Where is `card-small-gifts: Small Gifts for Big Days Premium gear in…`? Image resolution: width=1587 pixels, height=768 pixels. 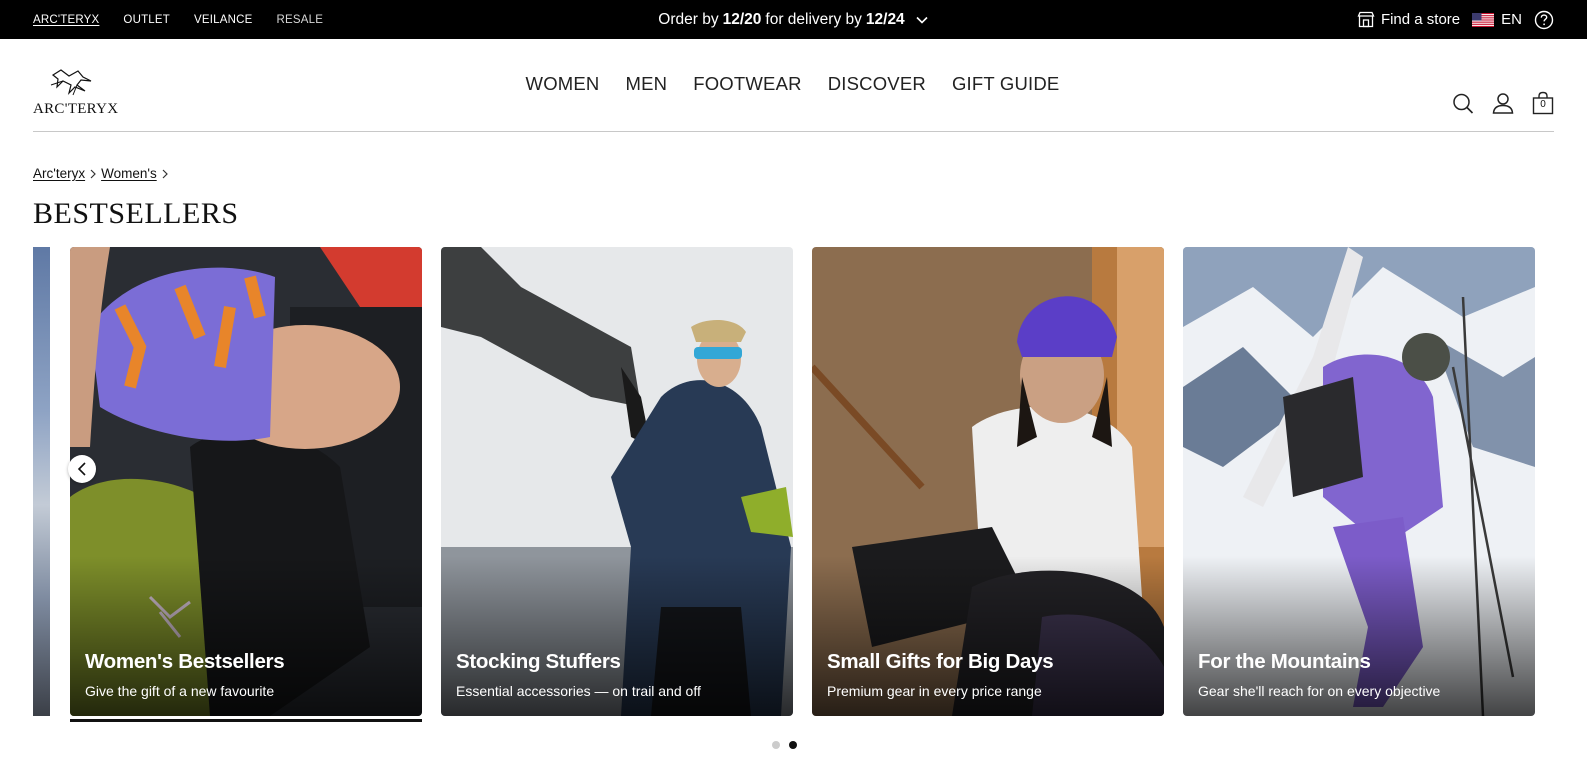 card-small-gifts: Small Gifts for Big Days Premium gear in… is located at coordinates (988, 481).